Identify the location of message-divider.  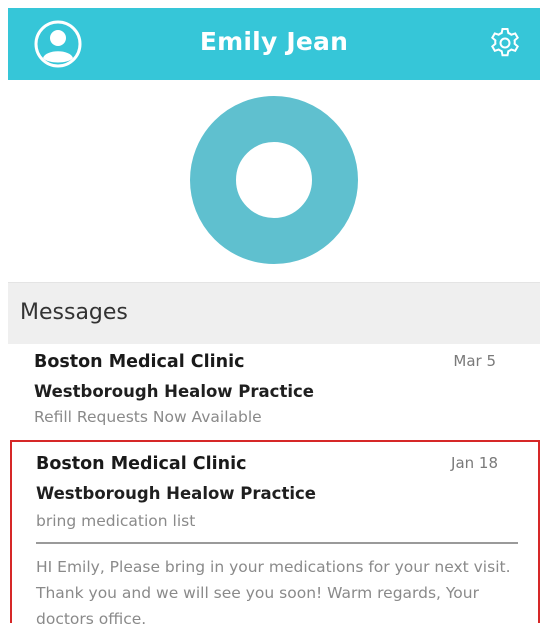
(277, 543).